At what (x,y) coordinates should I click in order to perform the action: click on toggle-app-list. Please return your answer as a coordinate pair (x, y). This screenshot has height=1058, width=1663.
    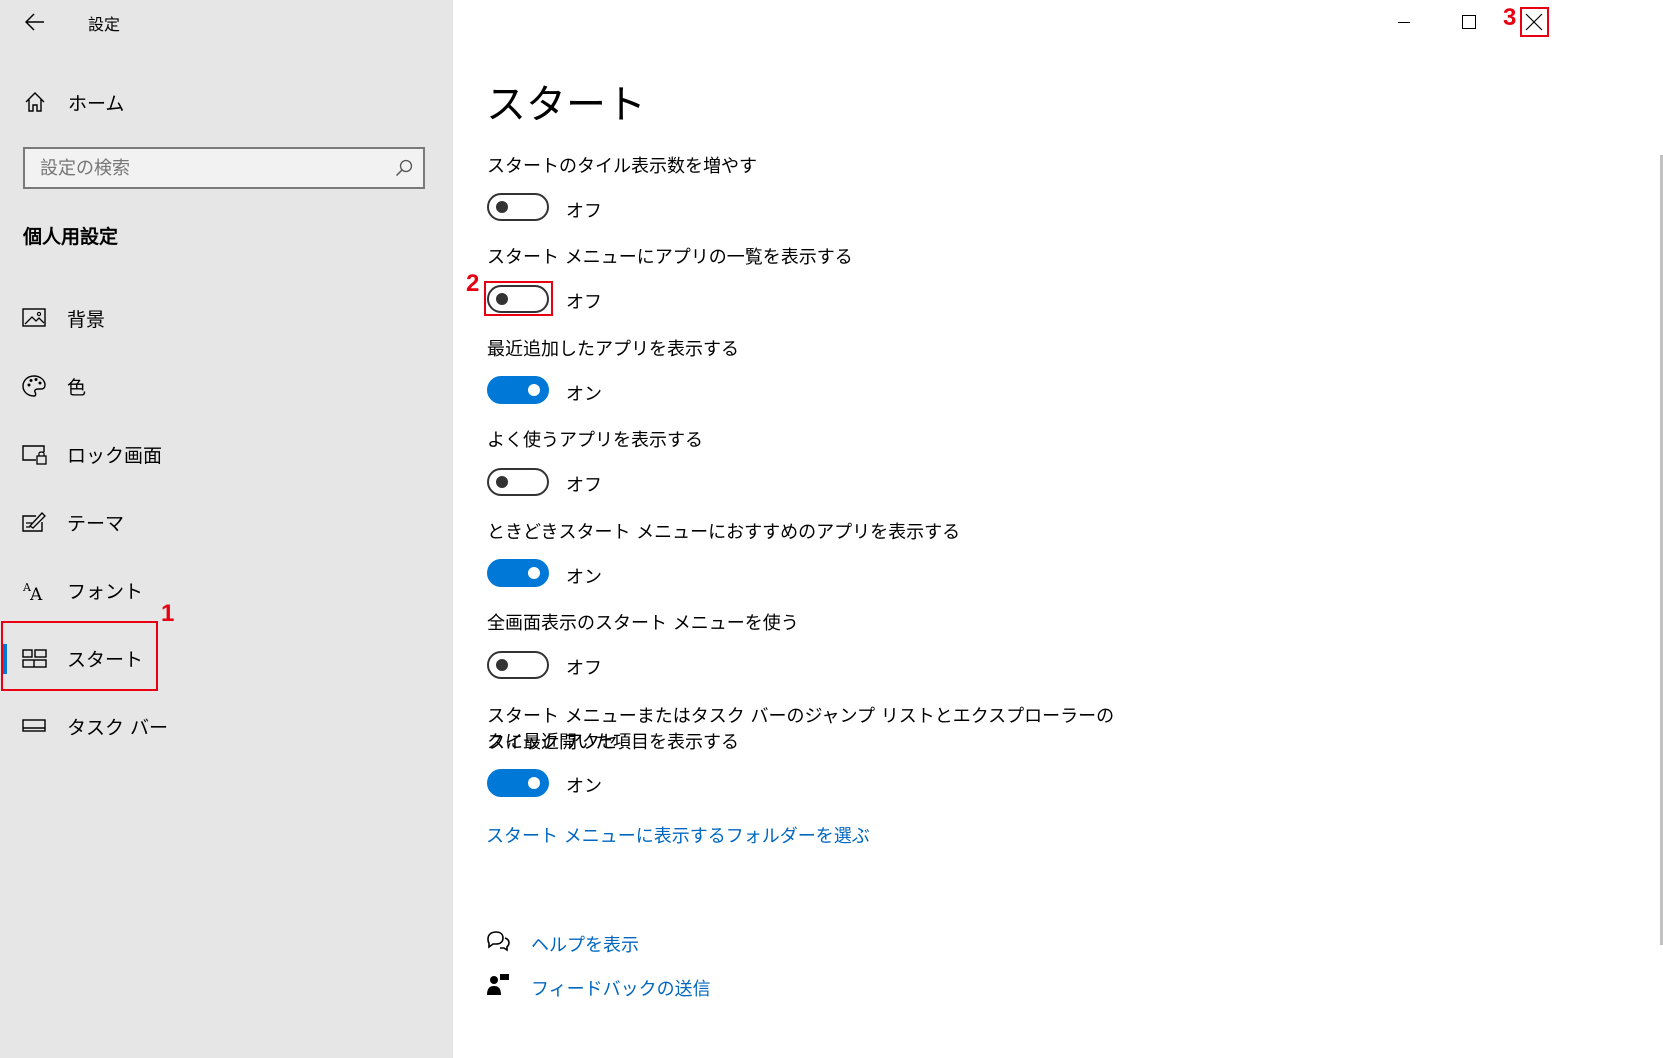
    Looking at the image, I should click on (518, 299).